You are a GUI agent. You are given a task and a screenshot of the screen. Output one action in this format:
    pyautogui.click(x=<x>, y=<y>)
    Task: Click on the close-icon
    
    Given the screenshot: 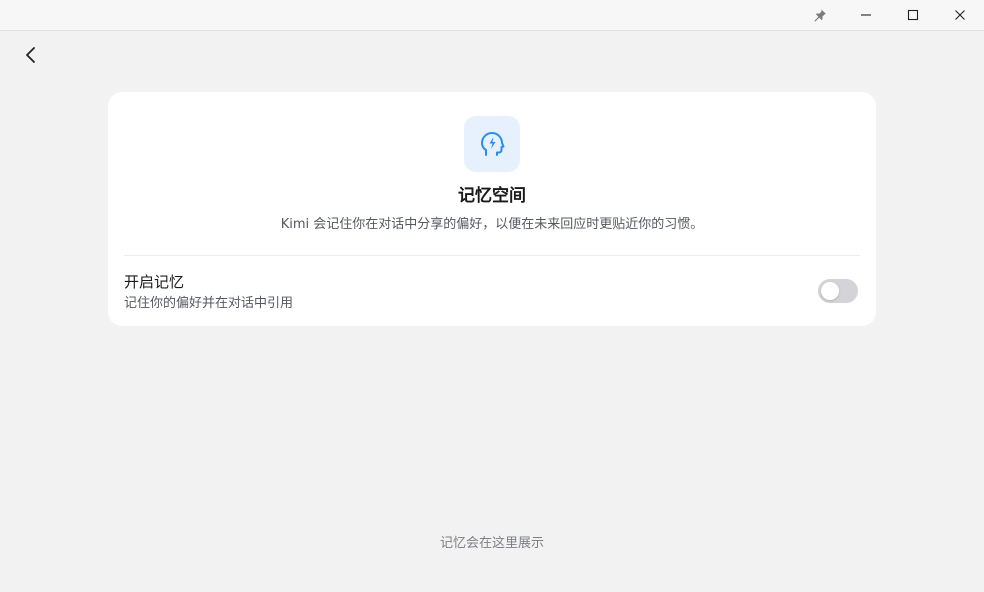 What is the action you would take?
    pyautogui.click(x=960, y=15)
    